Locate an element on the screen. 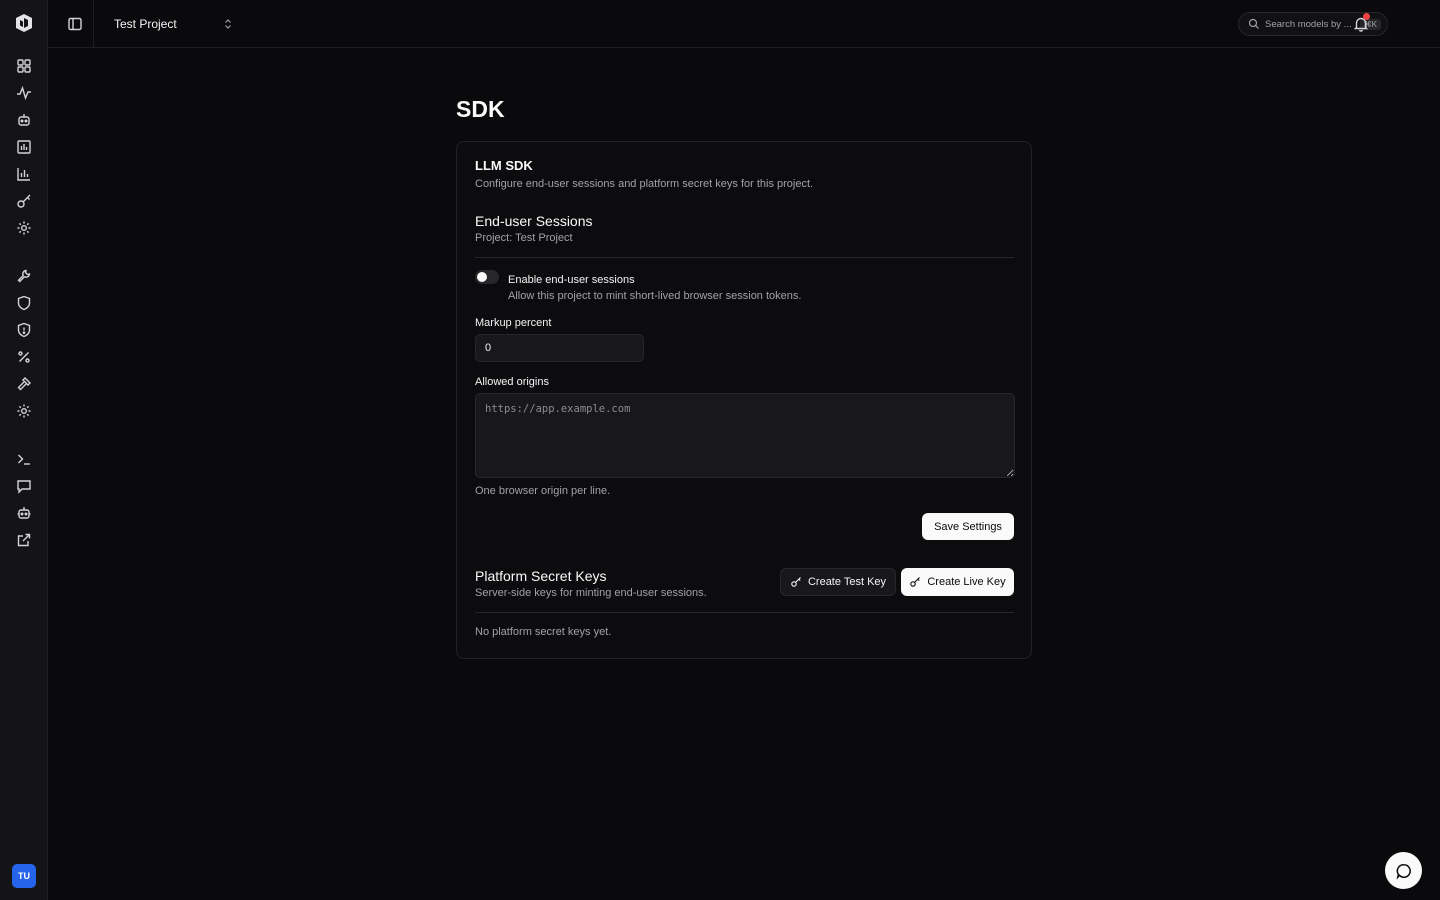 The width and height of the screenshot is (1440, 900). chat-button is located at coordinates (1403, 870).